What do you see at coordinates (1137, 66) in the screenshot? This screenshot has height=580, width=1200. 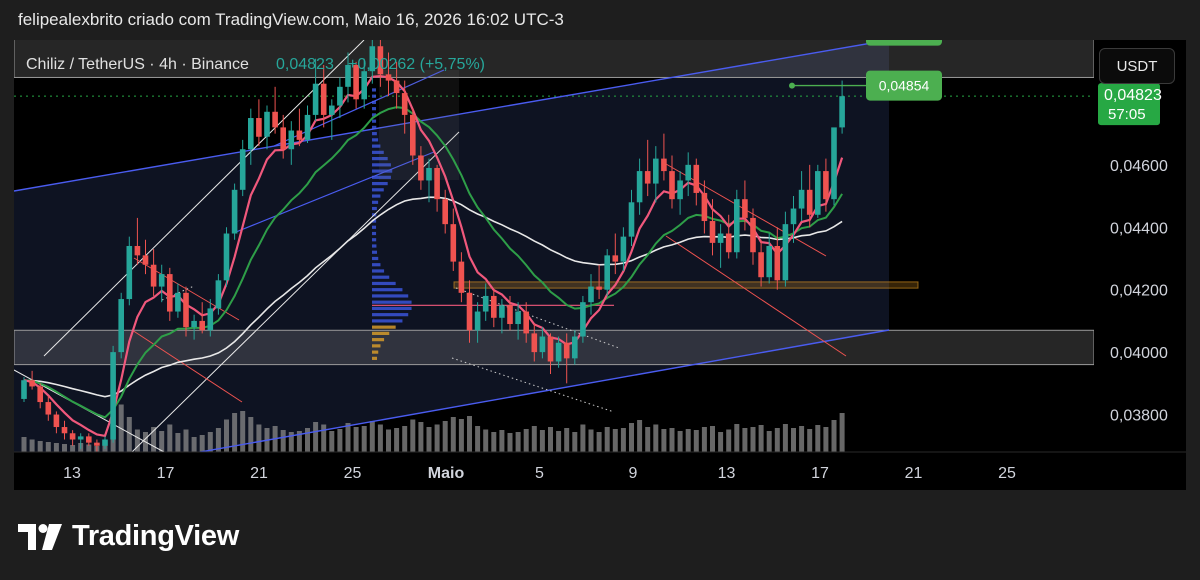 I see `currency-unit-button: USDT` at bounding box center [1137, 66].